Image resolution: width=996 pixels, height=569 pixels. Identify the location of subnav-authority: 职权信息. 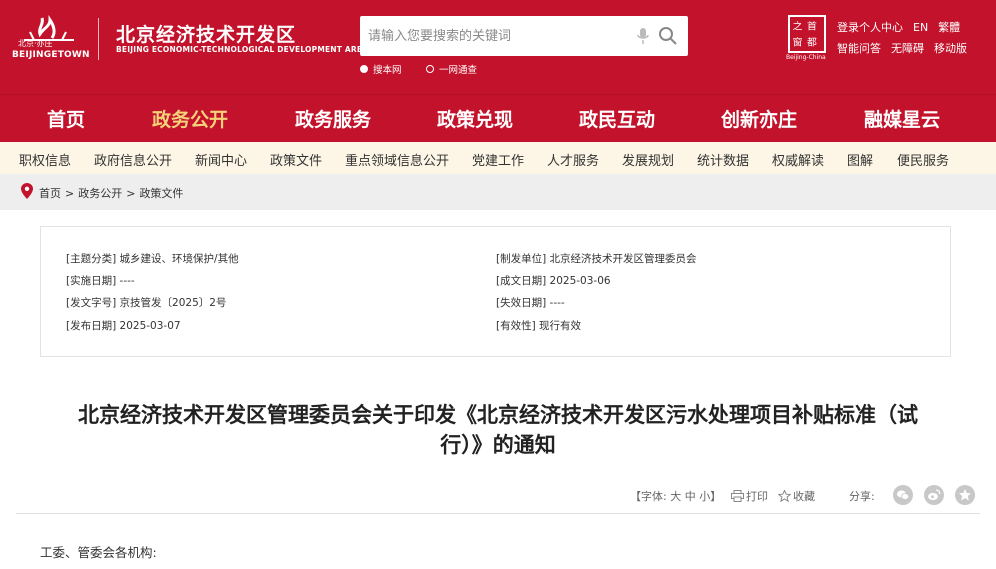
(45, 159).